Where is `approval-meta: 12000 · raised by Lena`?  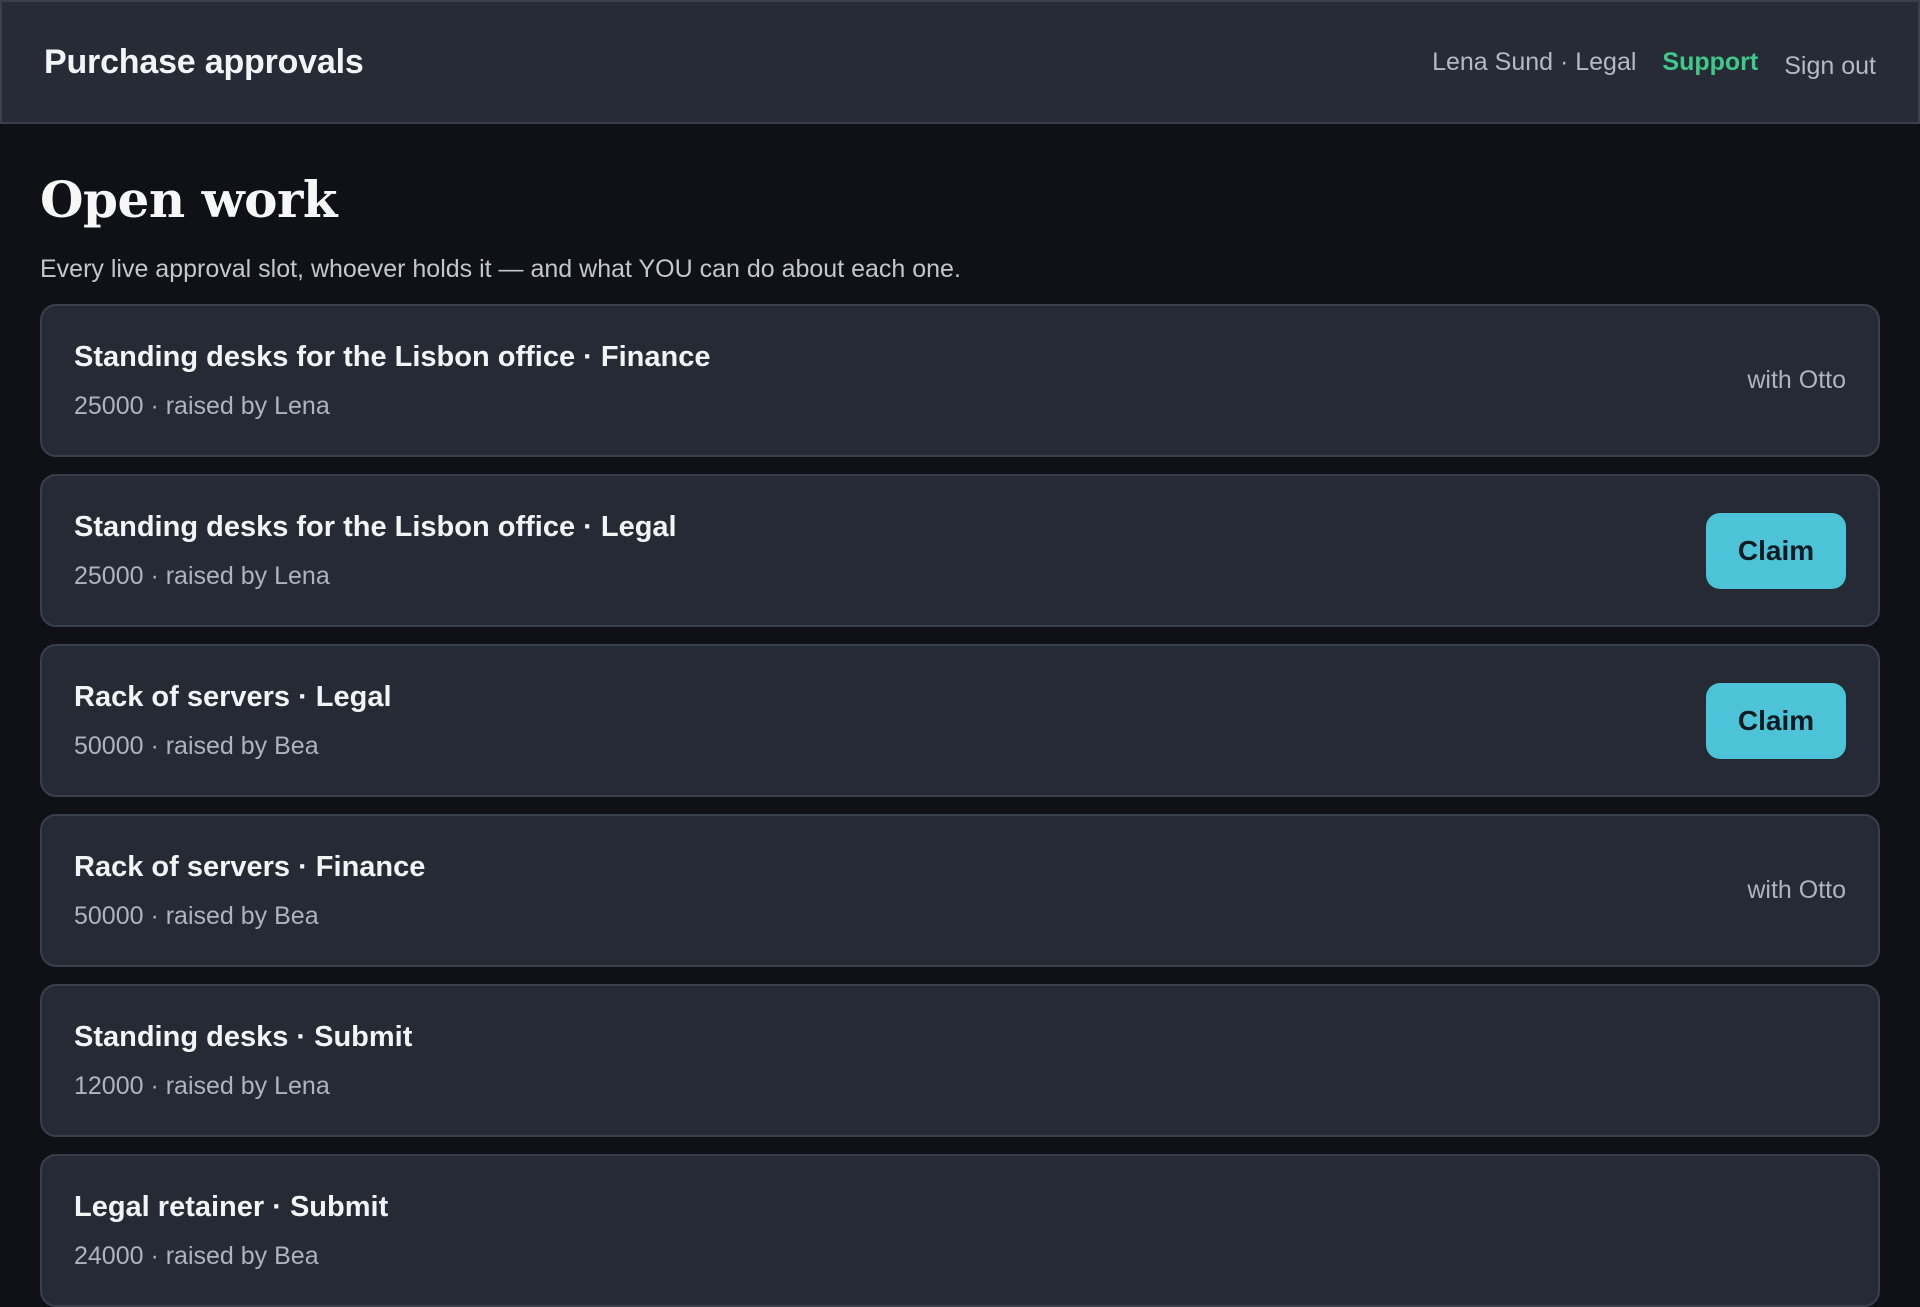
approval-meta: 12000 · raised by Lena is located at coordinates (202, 1085).